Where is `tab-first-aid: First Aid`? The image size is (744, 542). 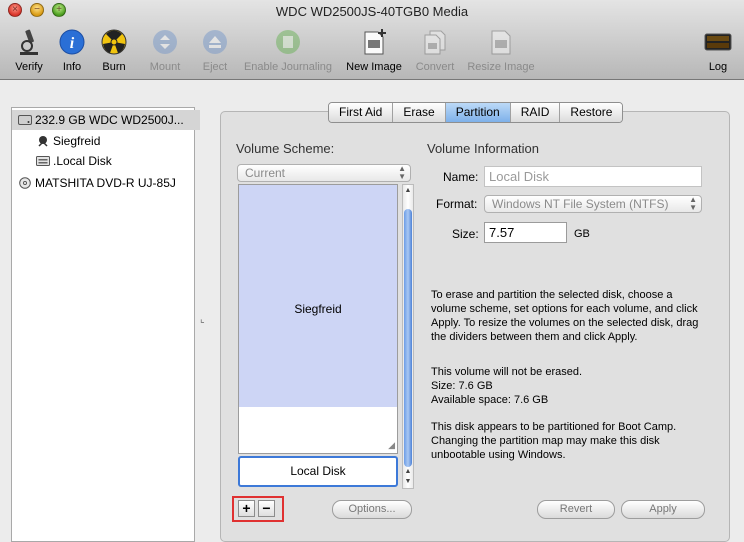
tab-first-aid: First Aid is located at coordinates (361, 112).